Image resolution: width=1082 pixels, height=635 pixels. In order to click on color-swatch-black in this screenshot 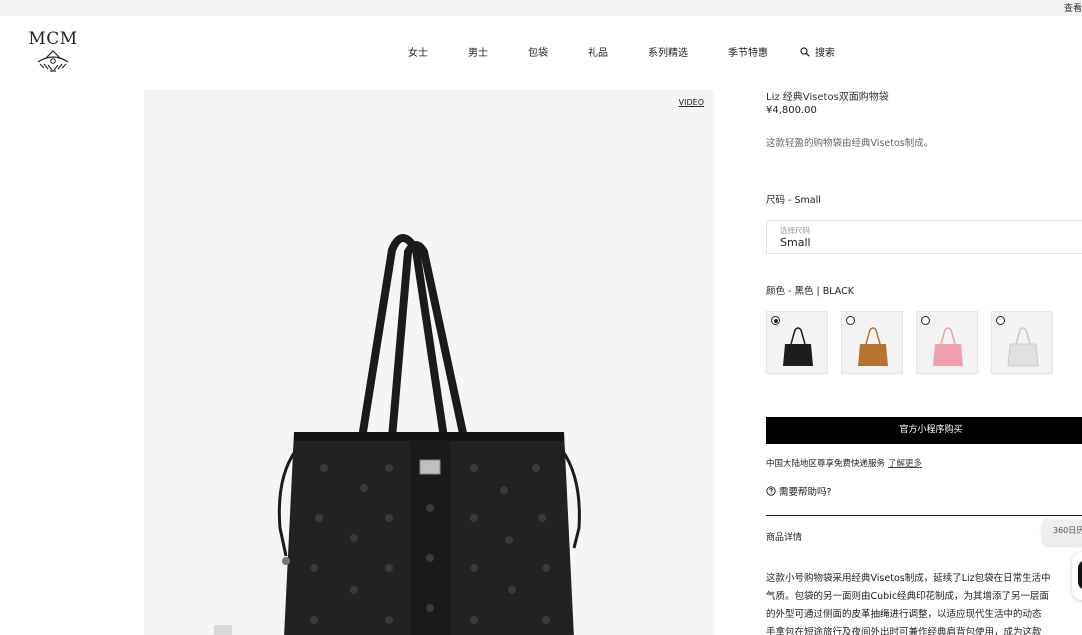, I will do `click(797, 342)`.